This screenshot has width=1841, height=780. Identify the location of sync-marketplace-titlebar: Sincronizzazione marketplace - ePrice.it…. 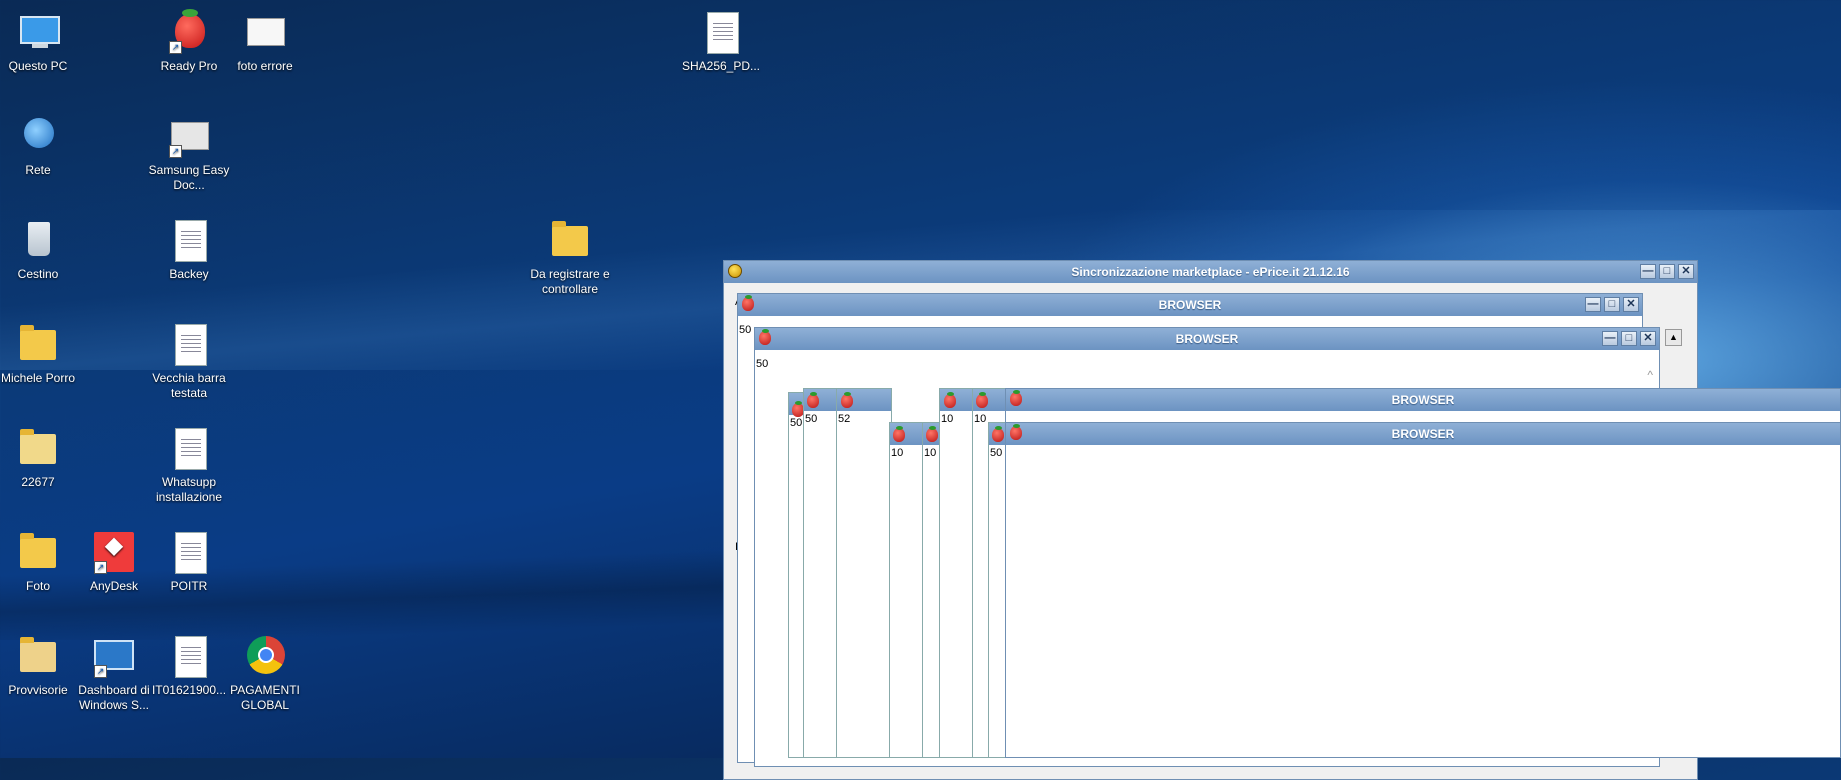
(1210, 272).